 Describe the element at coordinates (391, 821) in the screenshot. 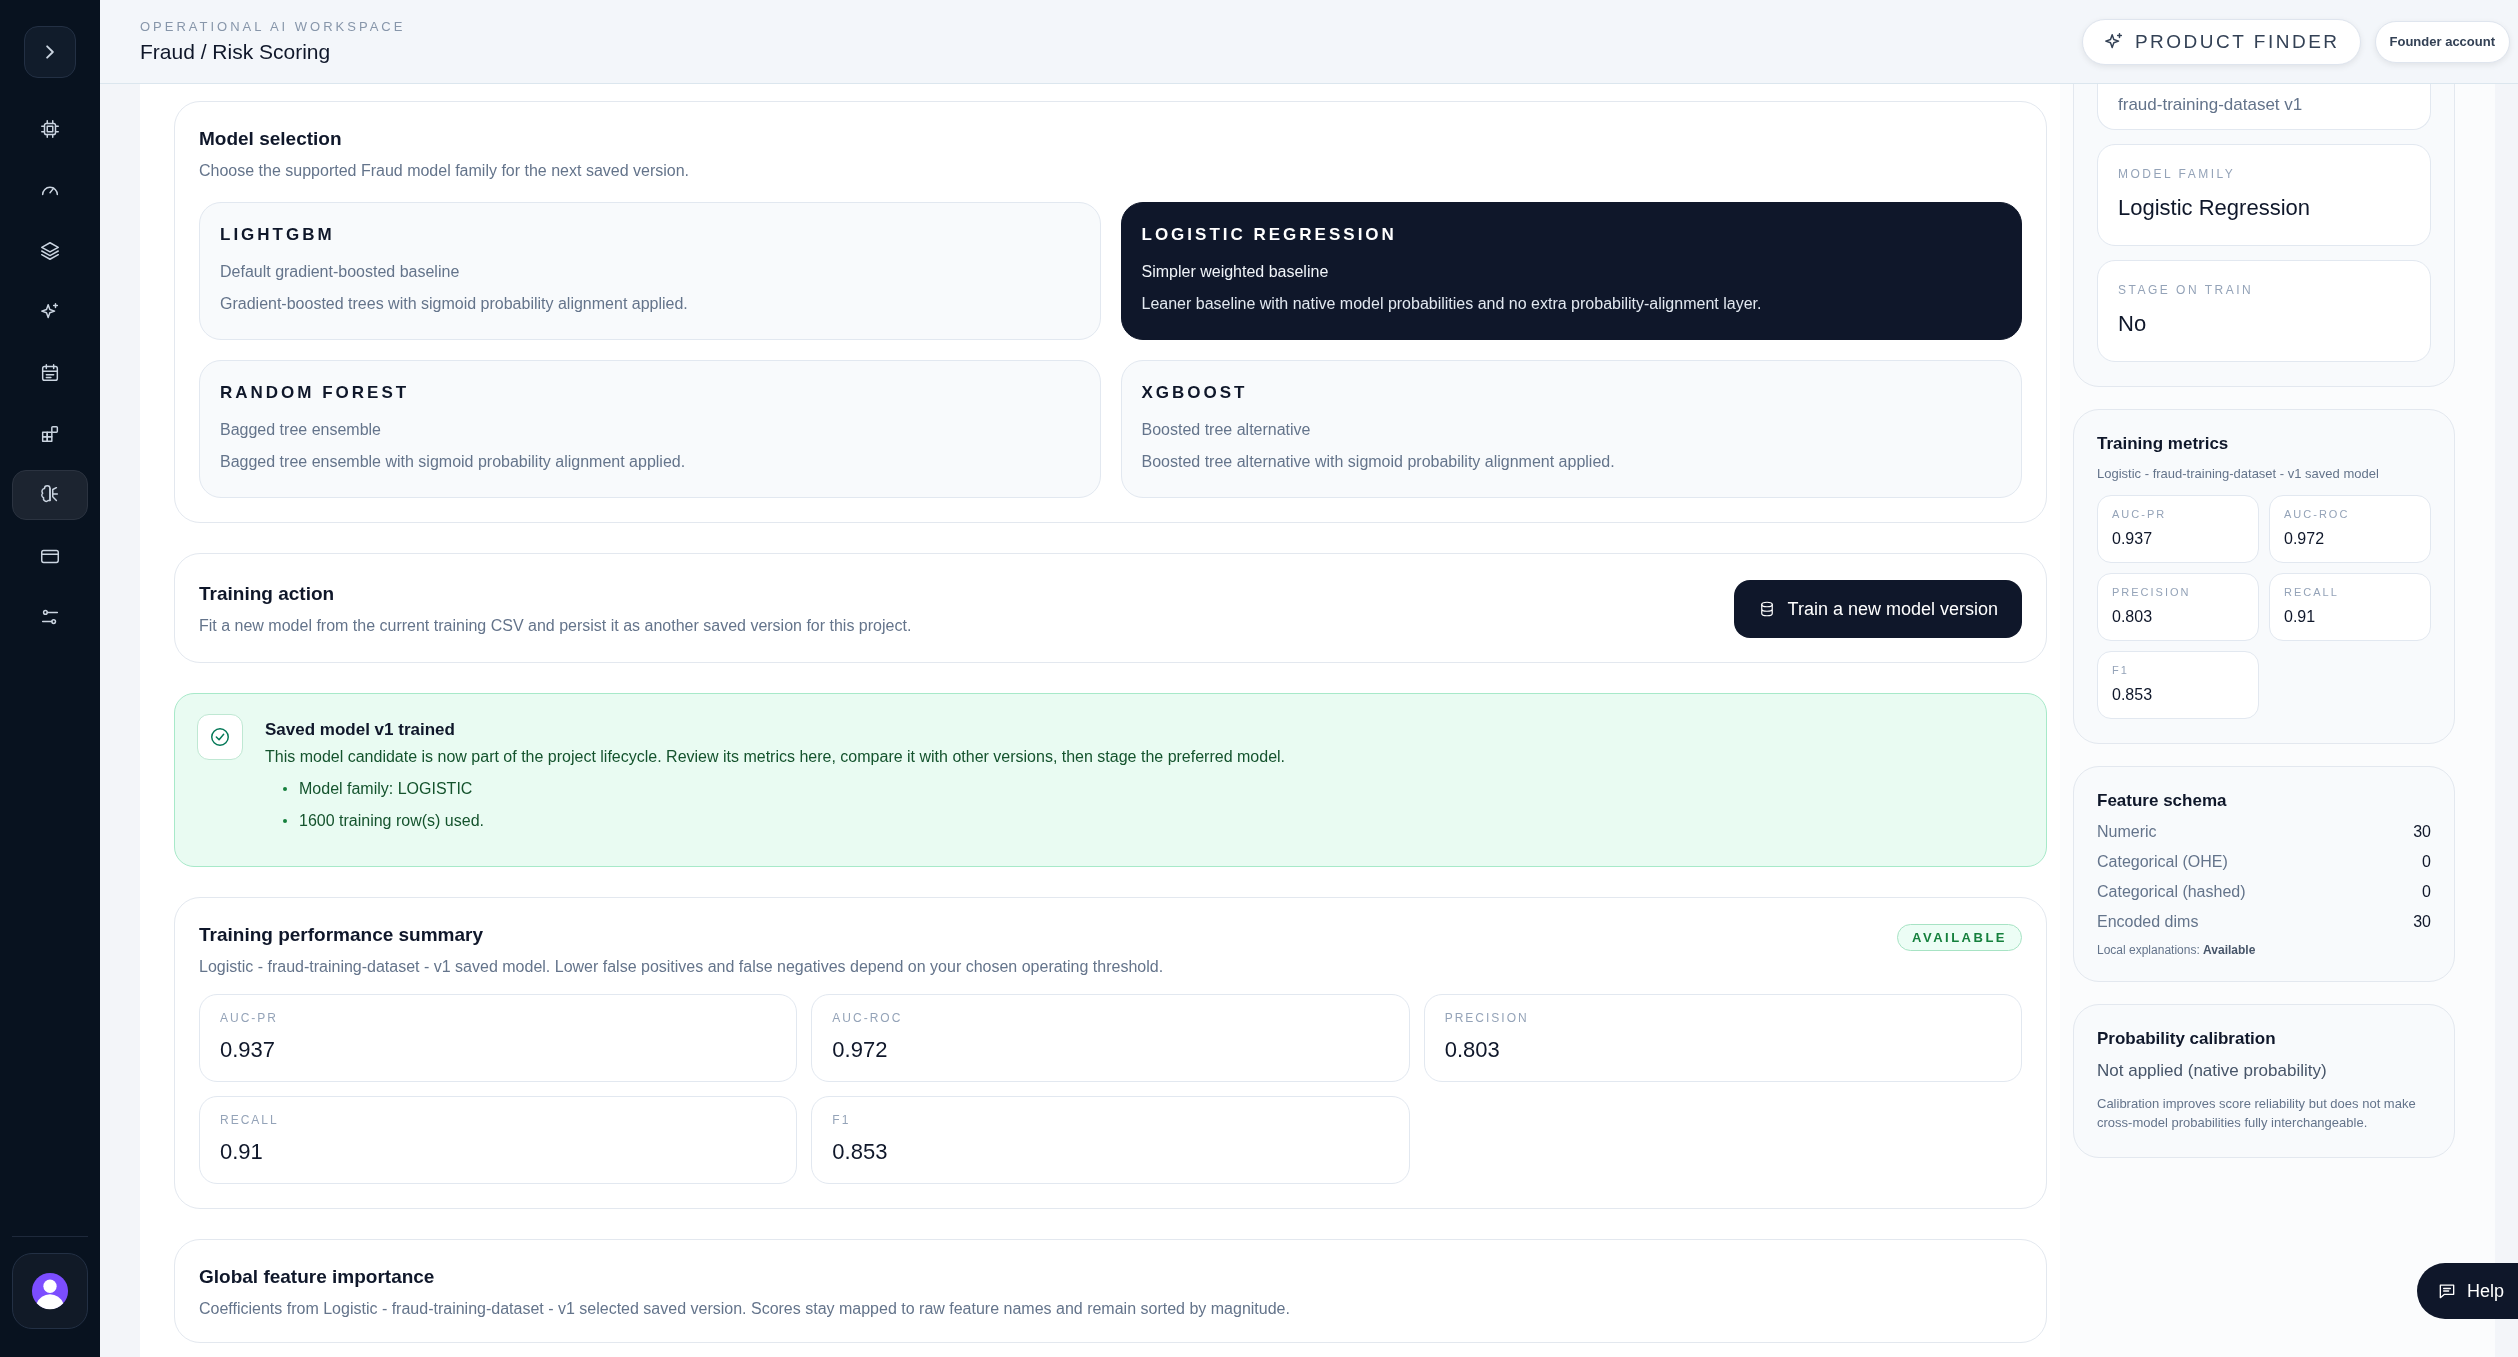

I see `notice-bullet: 1600 training row(s) used.` at that location.